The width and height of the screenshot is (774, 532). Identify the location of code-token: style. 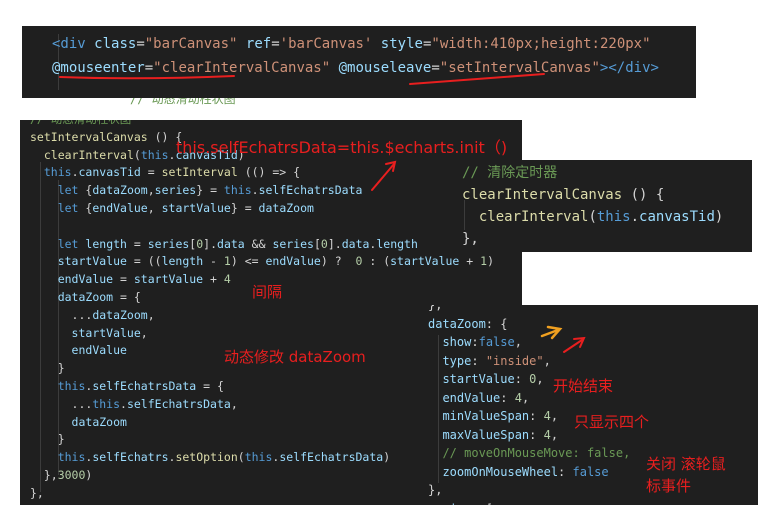
(401, 44).